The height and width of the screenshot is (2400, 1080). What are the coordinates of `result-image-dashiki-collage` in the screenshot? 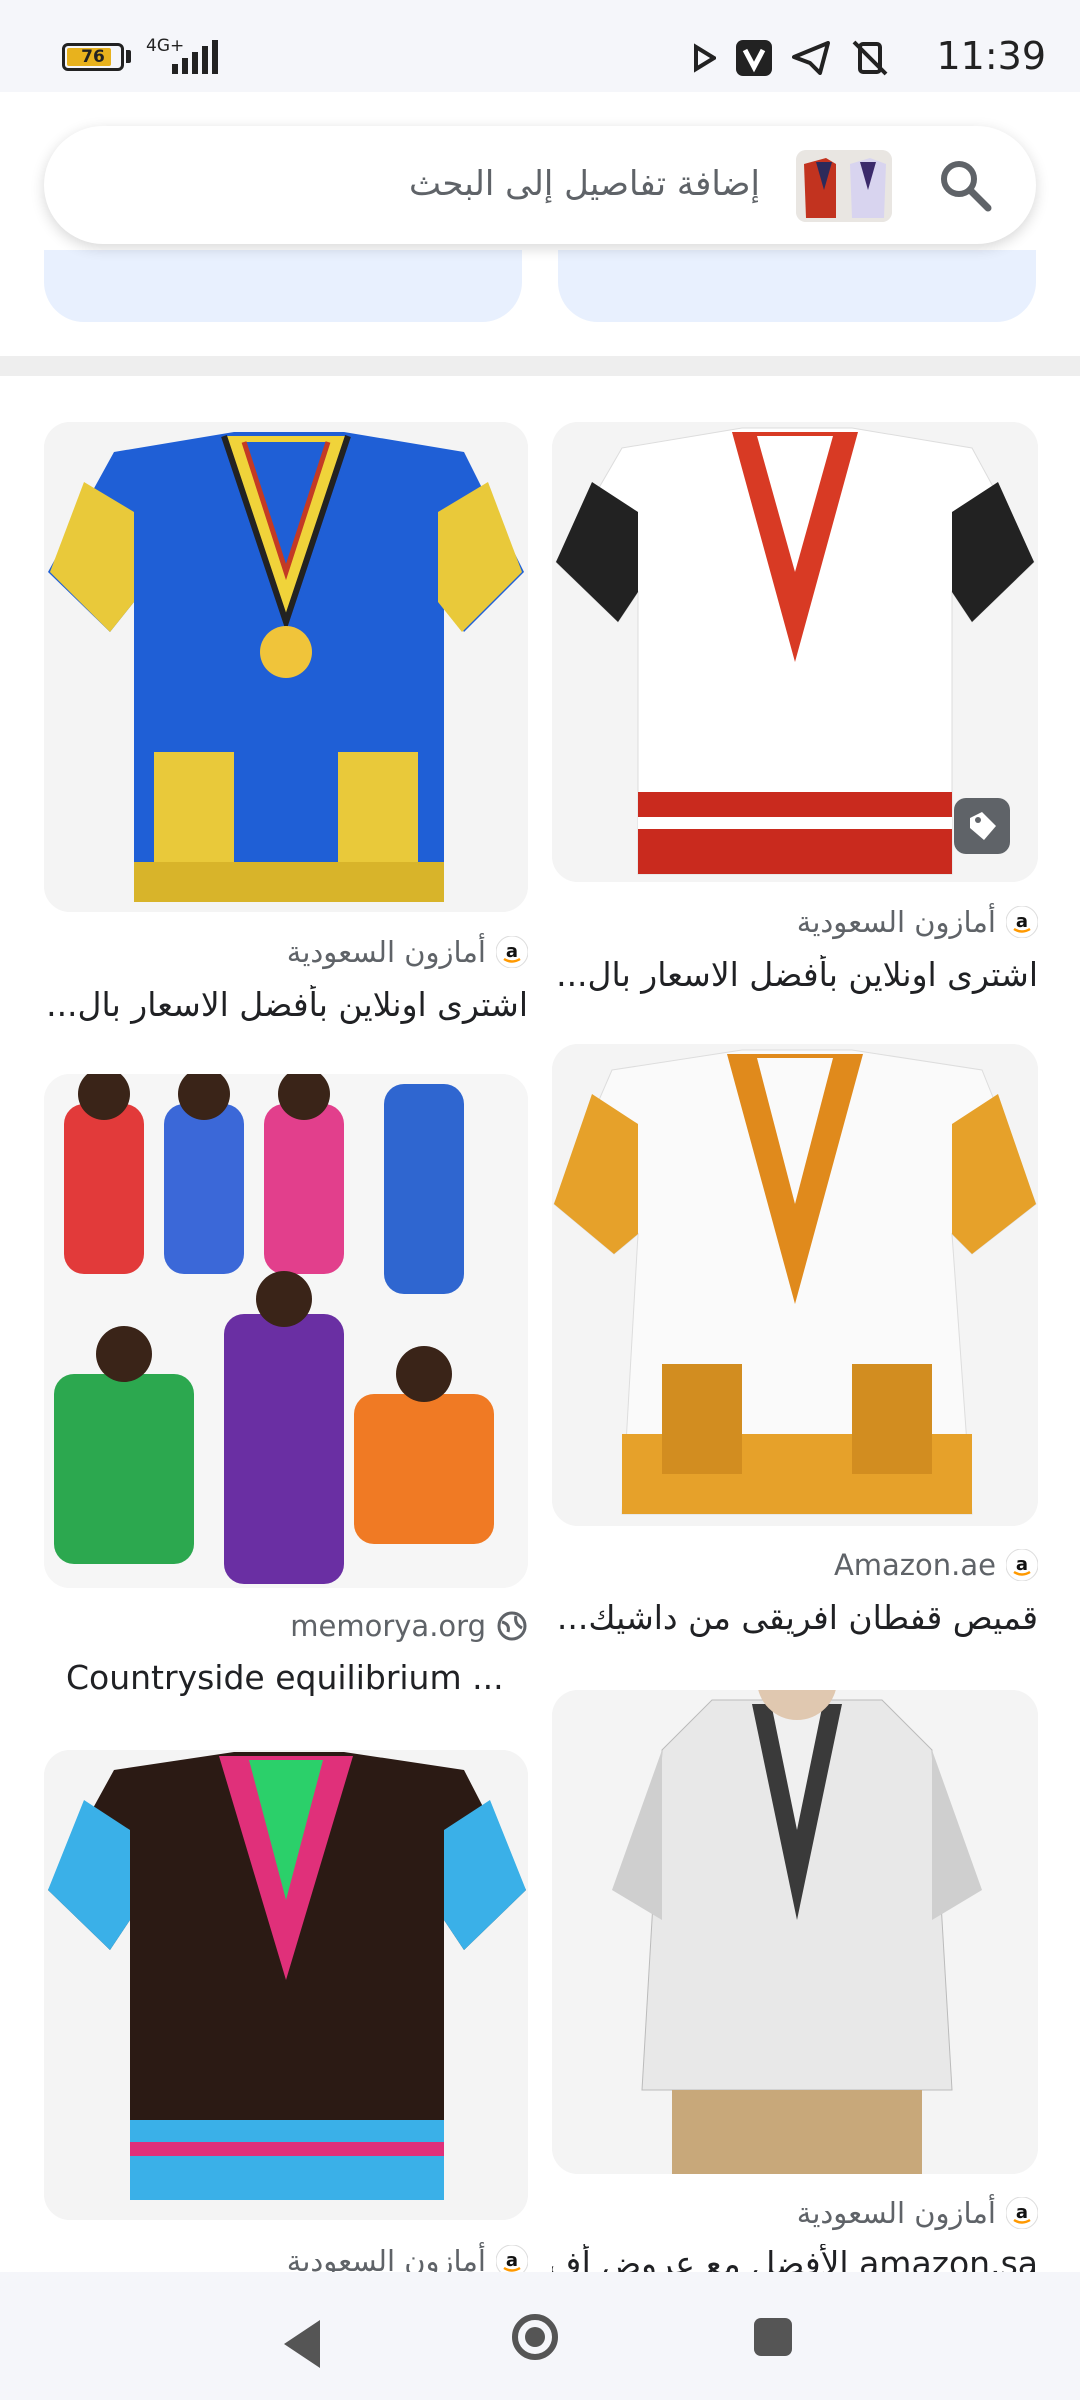 It's located at (286, 1331).